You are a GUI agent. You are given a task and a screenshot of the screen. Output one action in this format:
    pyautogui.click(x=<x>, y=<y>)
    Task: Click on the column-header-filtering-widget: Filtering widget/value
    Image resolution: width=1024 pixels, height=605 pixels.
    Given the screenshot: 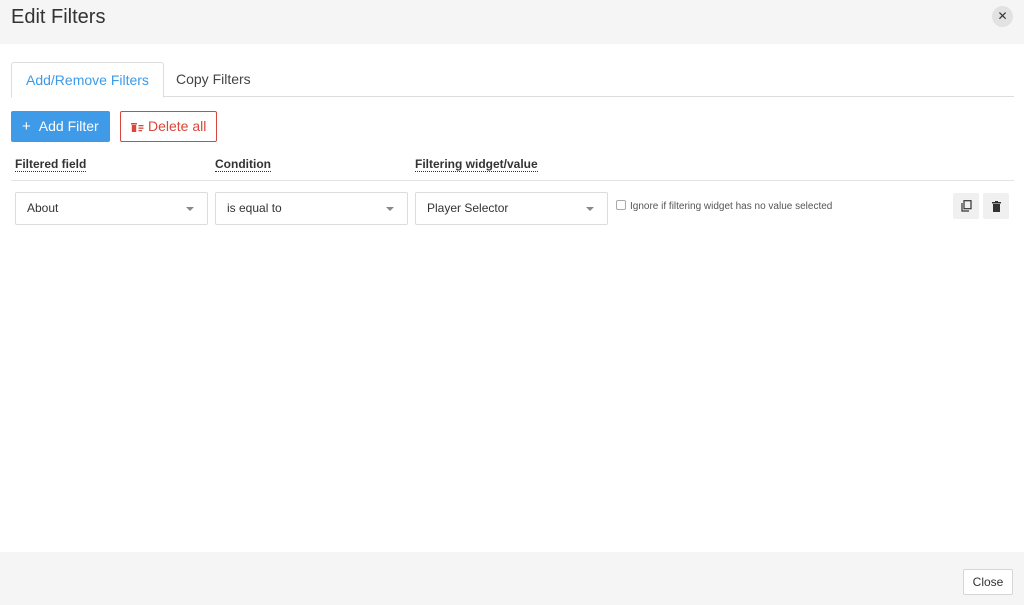 What is the action you would take?
    pyautogui.click(x=476, y=164)
    